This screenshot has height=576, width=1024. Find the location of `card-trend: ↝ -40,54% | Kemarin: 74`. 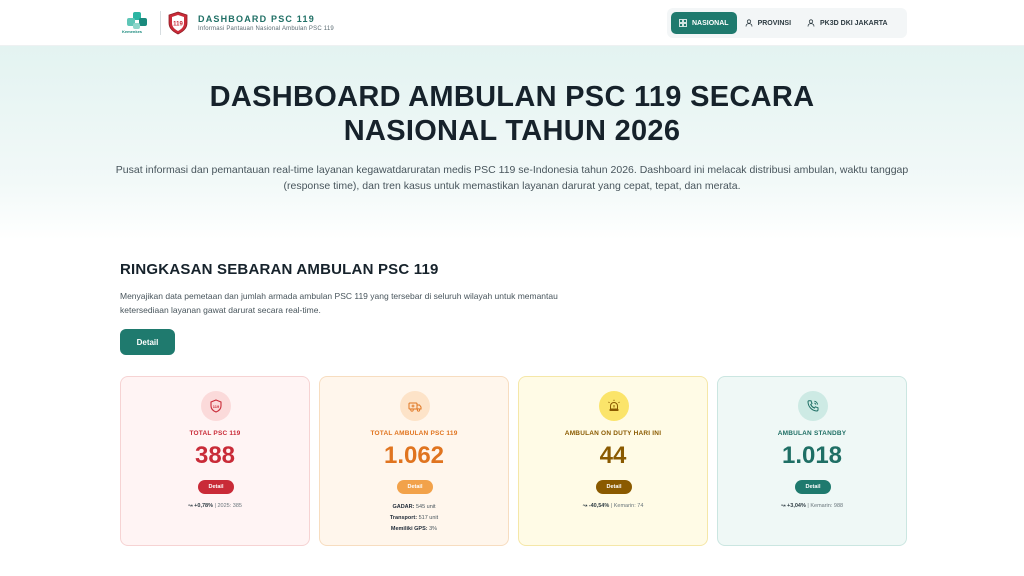

card-trend: ↝ -40,54% | Kemarin: 74 is located at coordinates (613, 506).